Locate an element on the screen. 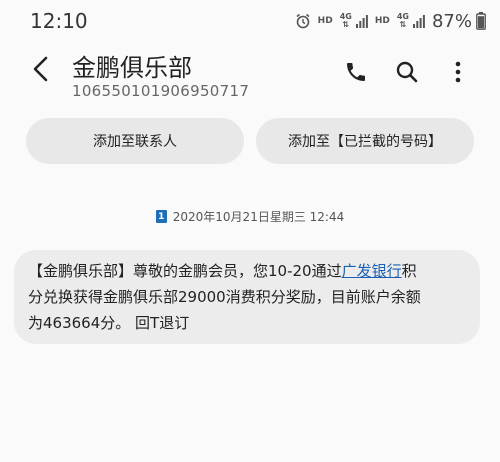  add-to-blocked-label: 添加至【已拦截的号码】 is located at coordinates (365, 142).